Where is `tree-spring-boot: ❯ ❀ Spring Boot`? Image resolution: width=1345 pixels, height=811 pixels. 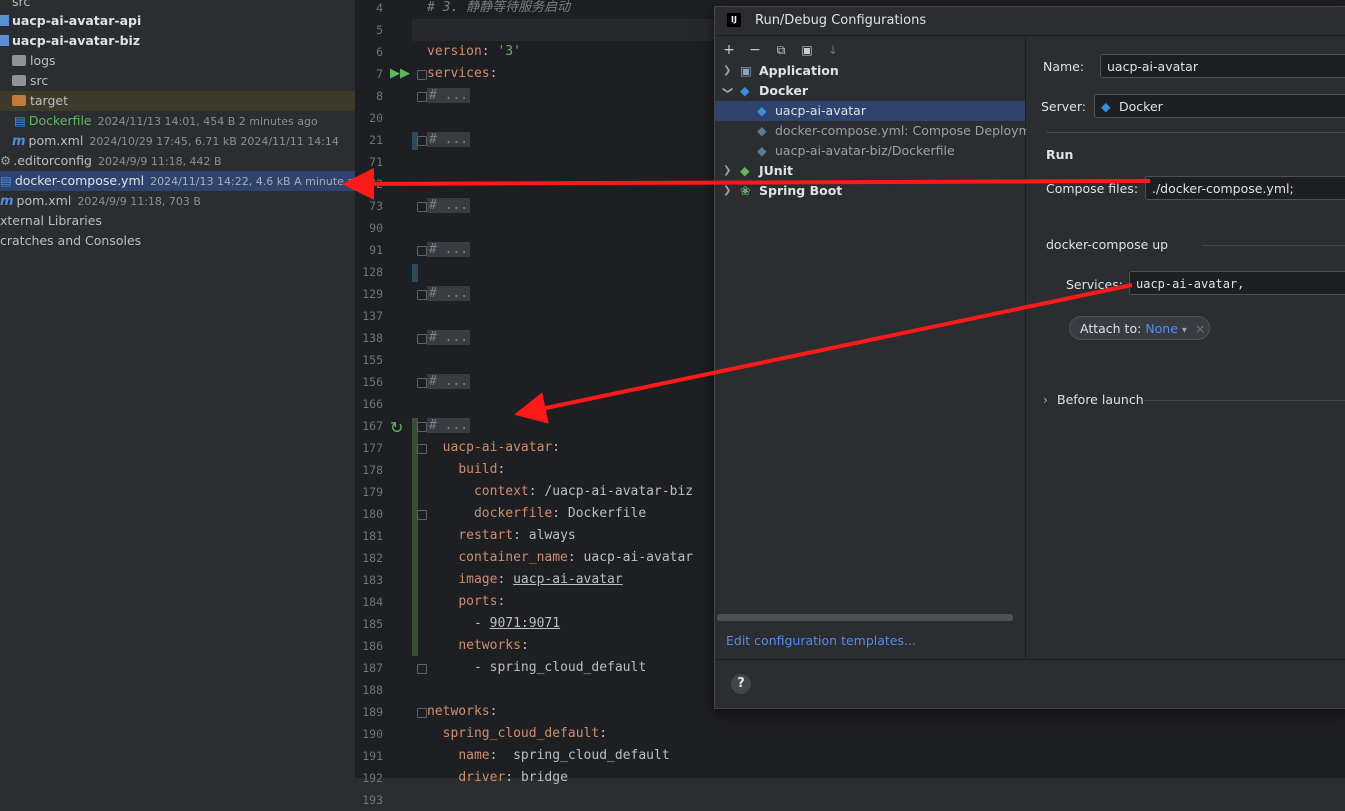
tree-spring-boot: ❯ ❀ Spring Boot is located at coordinates (870, 191).